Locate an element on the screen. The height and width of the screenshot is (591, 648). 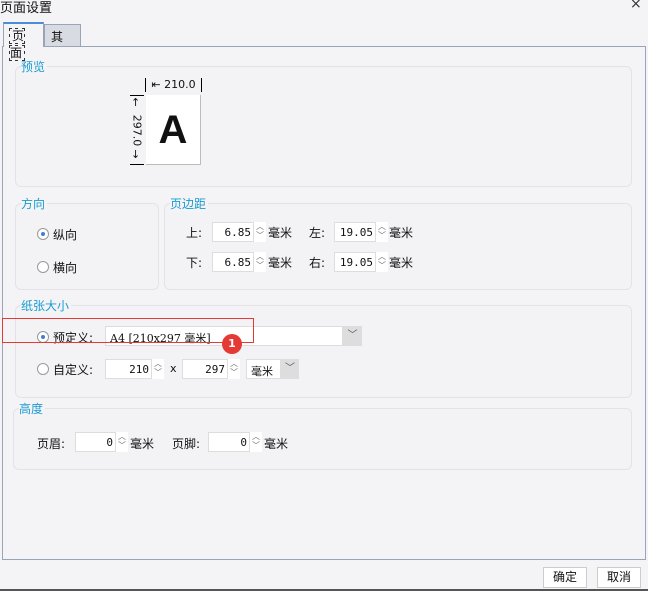
height-label: 297.0 is located at coordinates (137, 130).